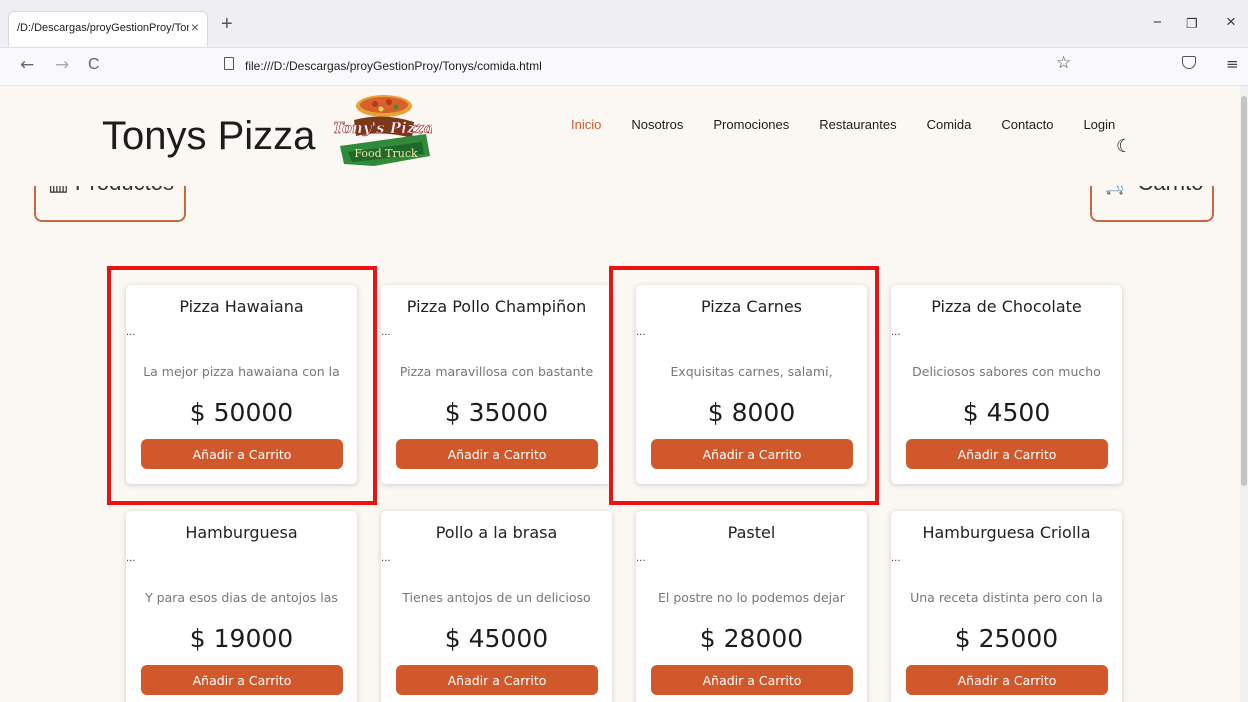  What do you see at coordinates (751, 532) in the screenshot?
I see `product-name: Pastel` at bounding box center [751, 532].